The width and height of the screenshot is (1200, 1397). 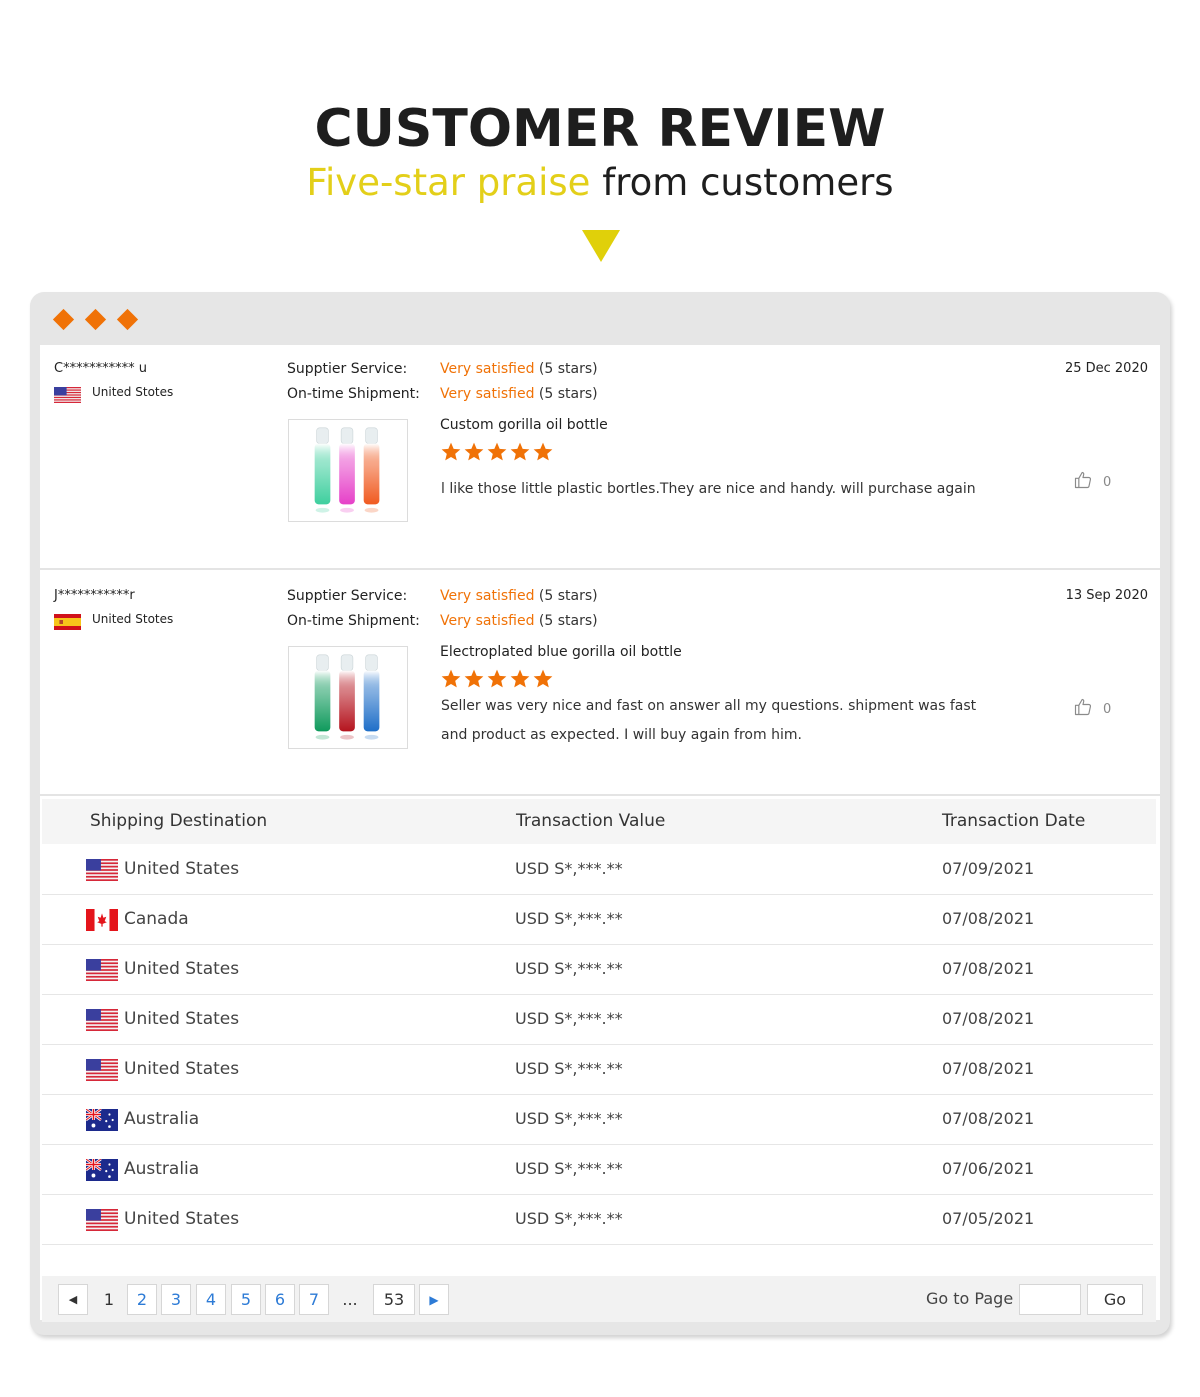 What do you see at coordinates (1106, 595) in the screenshot?
I see `review-date: 13 Sep 2020` at bounding box center [1106, 595].